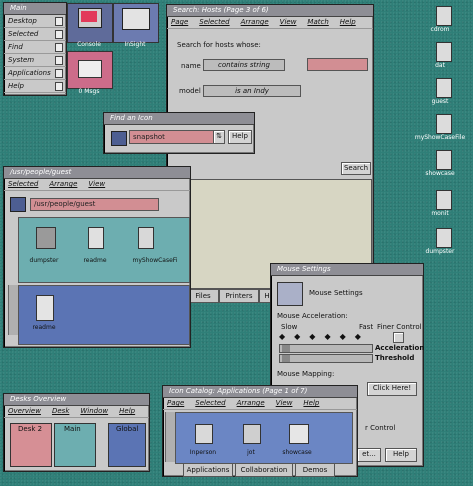 The image size is (473, 486). I want to click on jot-icon, so click(252, 434).